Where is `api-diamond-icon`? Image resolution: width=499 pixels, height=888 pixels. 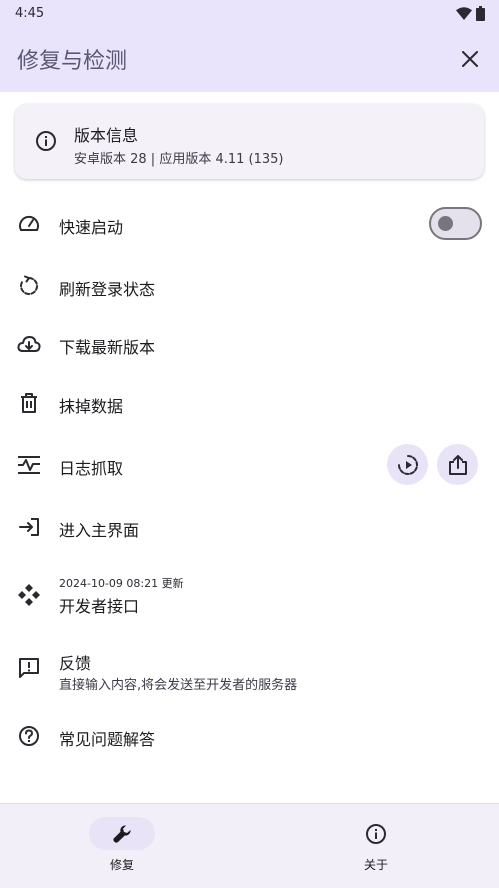
api-diamond-icon is located at coordinates (29, 595).